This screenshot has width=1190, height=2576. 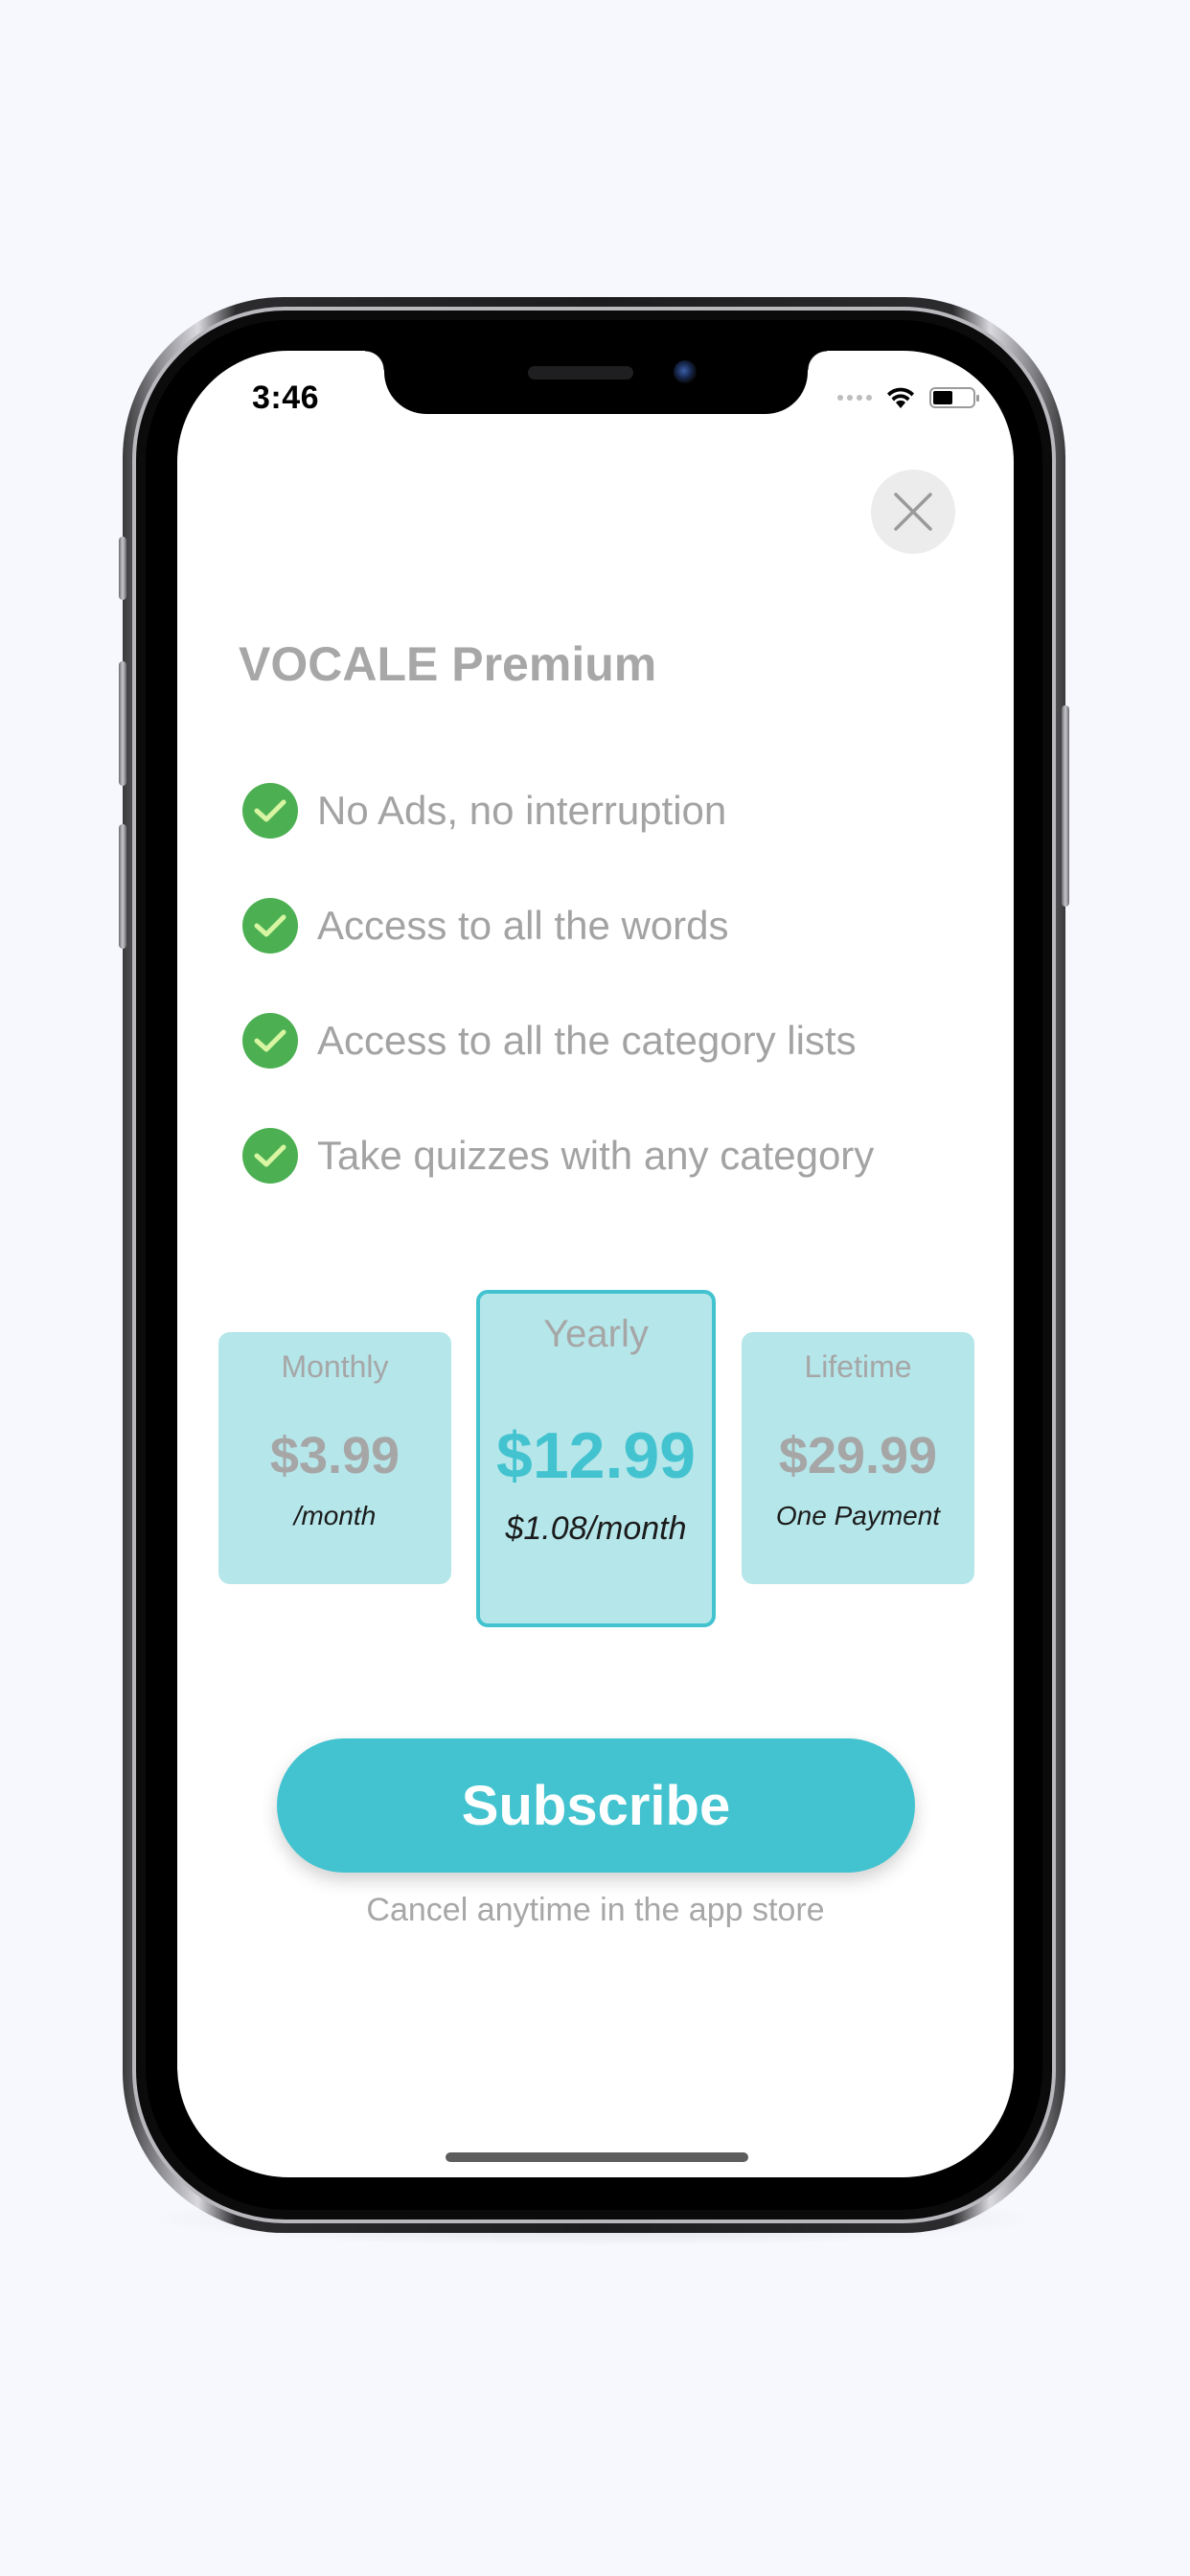 What do you see at coordinates (597, 2157) in the screenshot?
I see `home-indicator` at bounding box center [597, 2157].